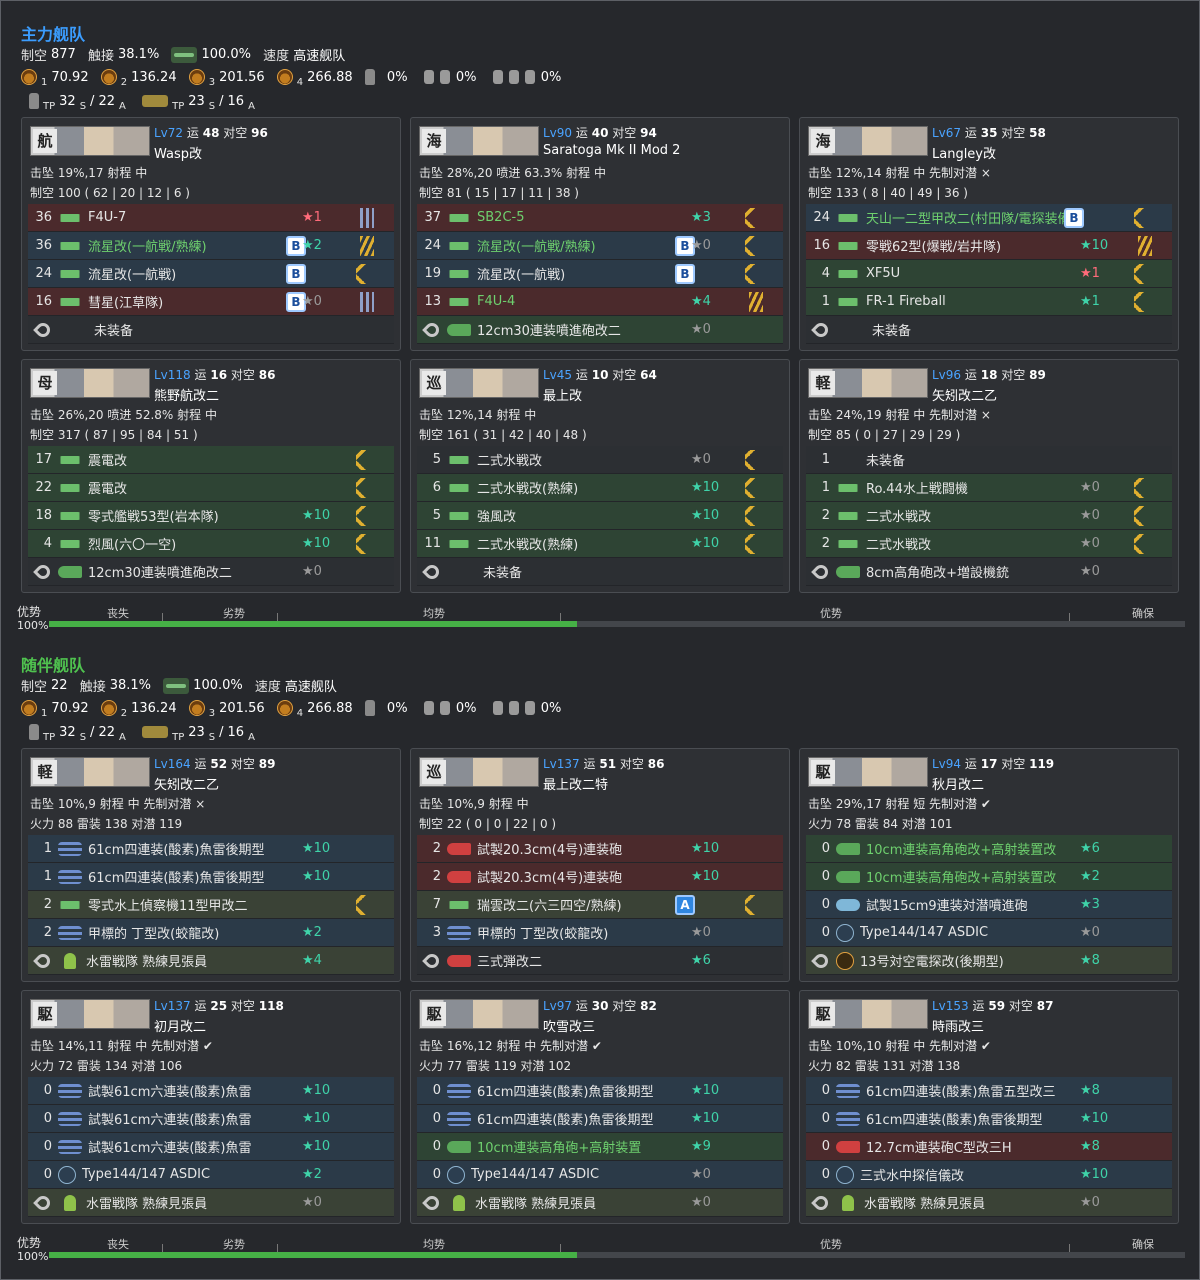 Image resolution: width=1200 pixels, height=1280 pixels. I want to click on ap-value: 201.56, so click(242, 77).